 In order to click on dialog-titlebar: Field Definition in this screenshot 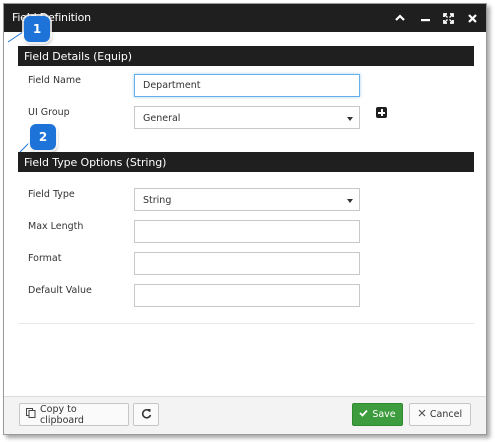, I will do `click(245, 18)`.